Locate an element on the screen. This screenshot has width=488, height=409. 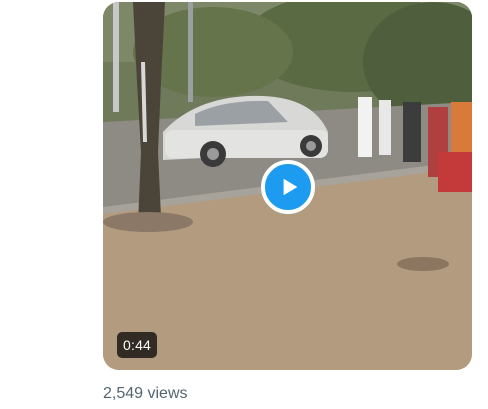
video-duration-badge: 0:44 is located at coordinates (137, 345).